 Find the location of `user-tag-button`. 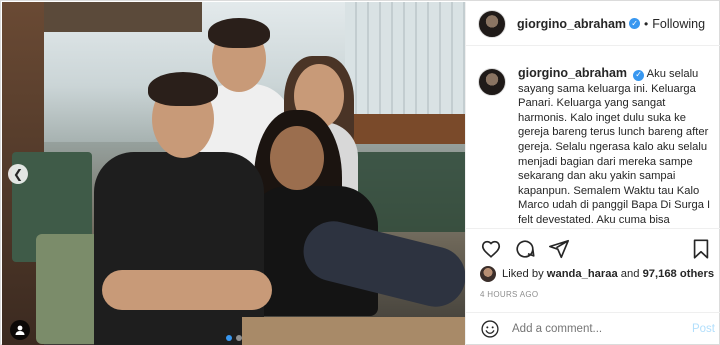

user-tag-button is located at coordinates (20, 330).